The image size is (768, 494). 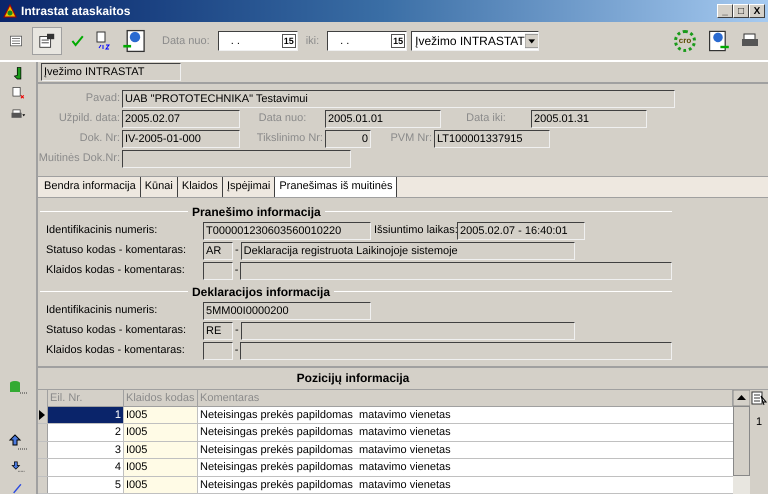 What do you see at coordinates (589, 119) in the screenshot?
I see `text-field: 2005.01.31` at bounding box center [589, 119].